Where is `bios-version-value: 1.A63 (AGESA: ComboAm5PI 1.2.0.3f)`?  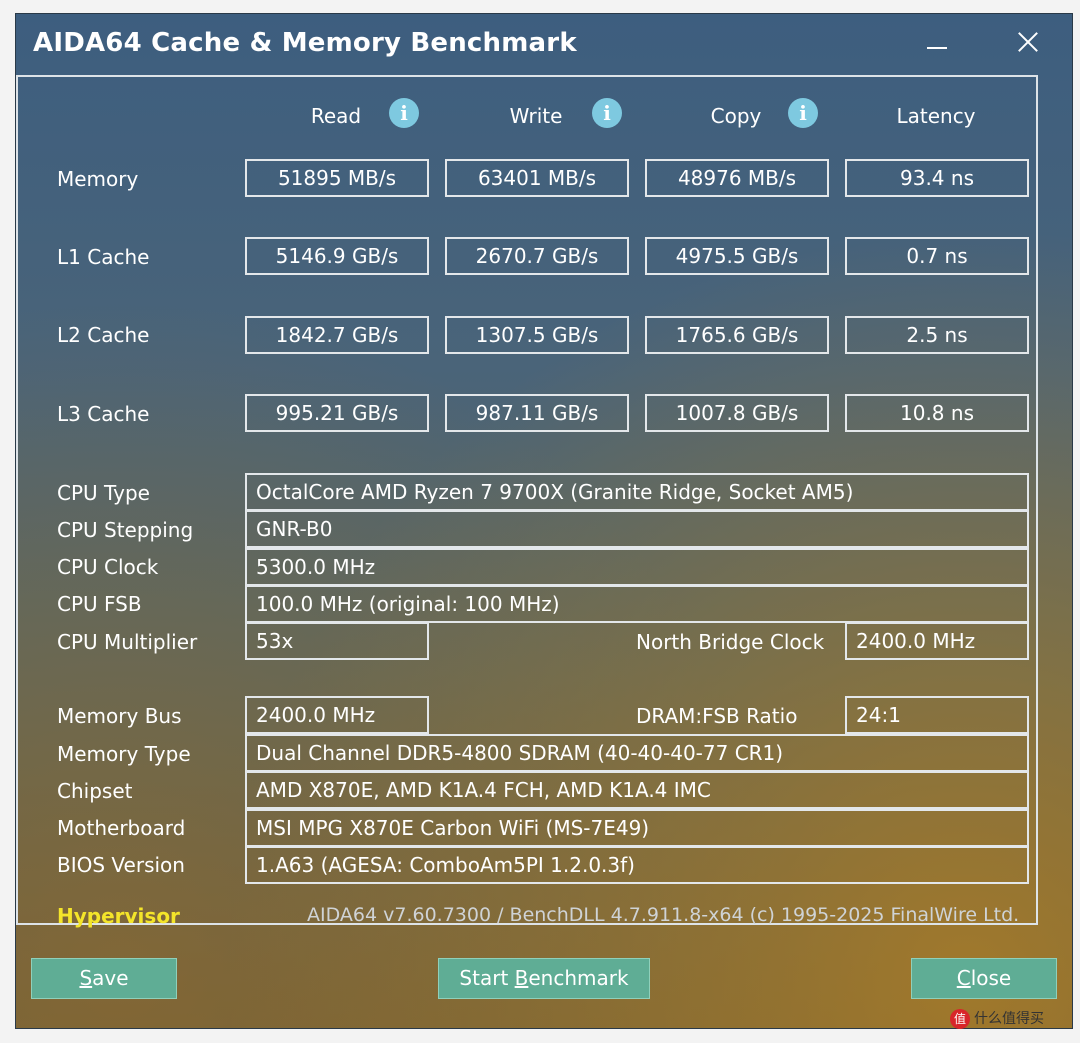 bios-version-value: 1.A63 (AGESA: ComboAm5PI 1.2.0.3f) is located at coordinates (637, 865).